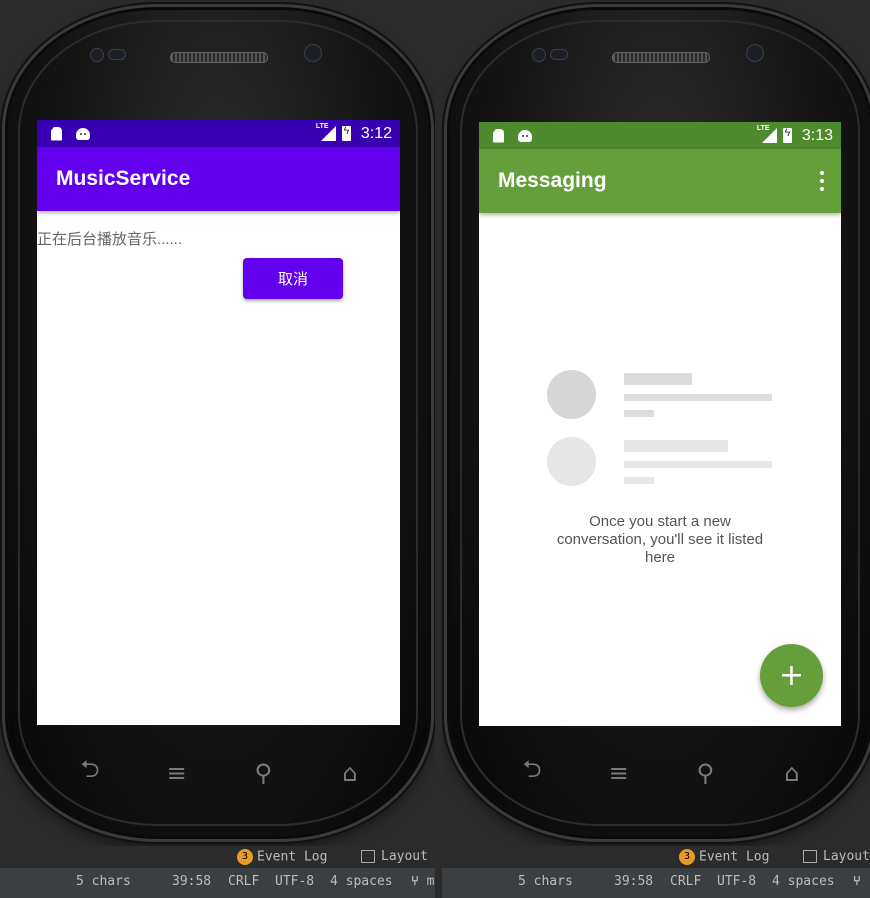  I want to click on app-title: MusicService, so click(123, 178).